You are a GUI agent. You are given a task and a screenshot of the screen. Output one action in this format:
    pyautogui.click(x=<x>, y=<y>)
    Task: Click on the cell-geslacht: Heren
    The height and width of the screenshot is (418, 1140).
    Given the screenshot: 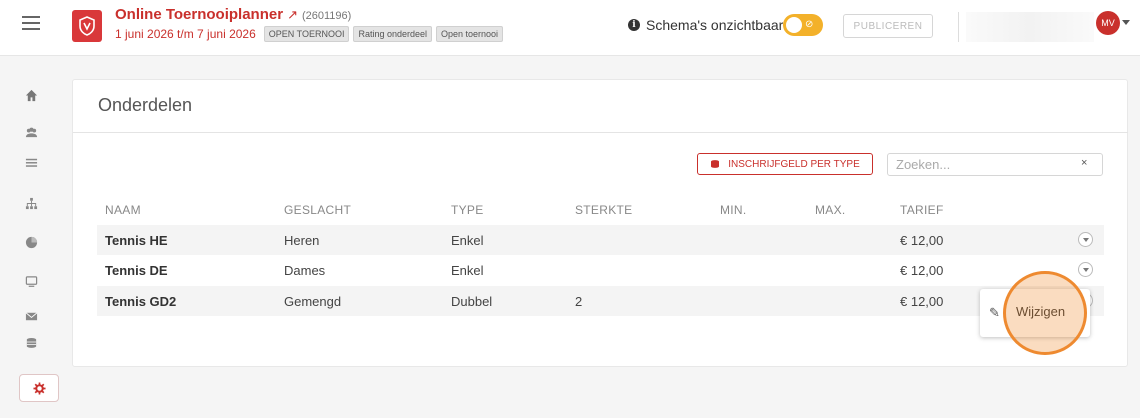 What is the action you would take?
    pyautogui.click(x=302, y=240)
    